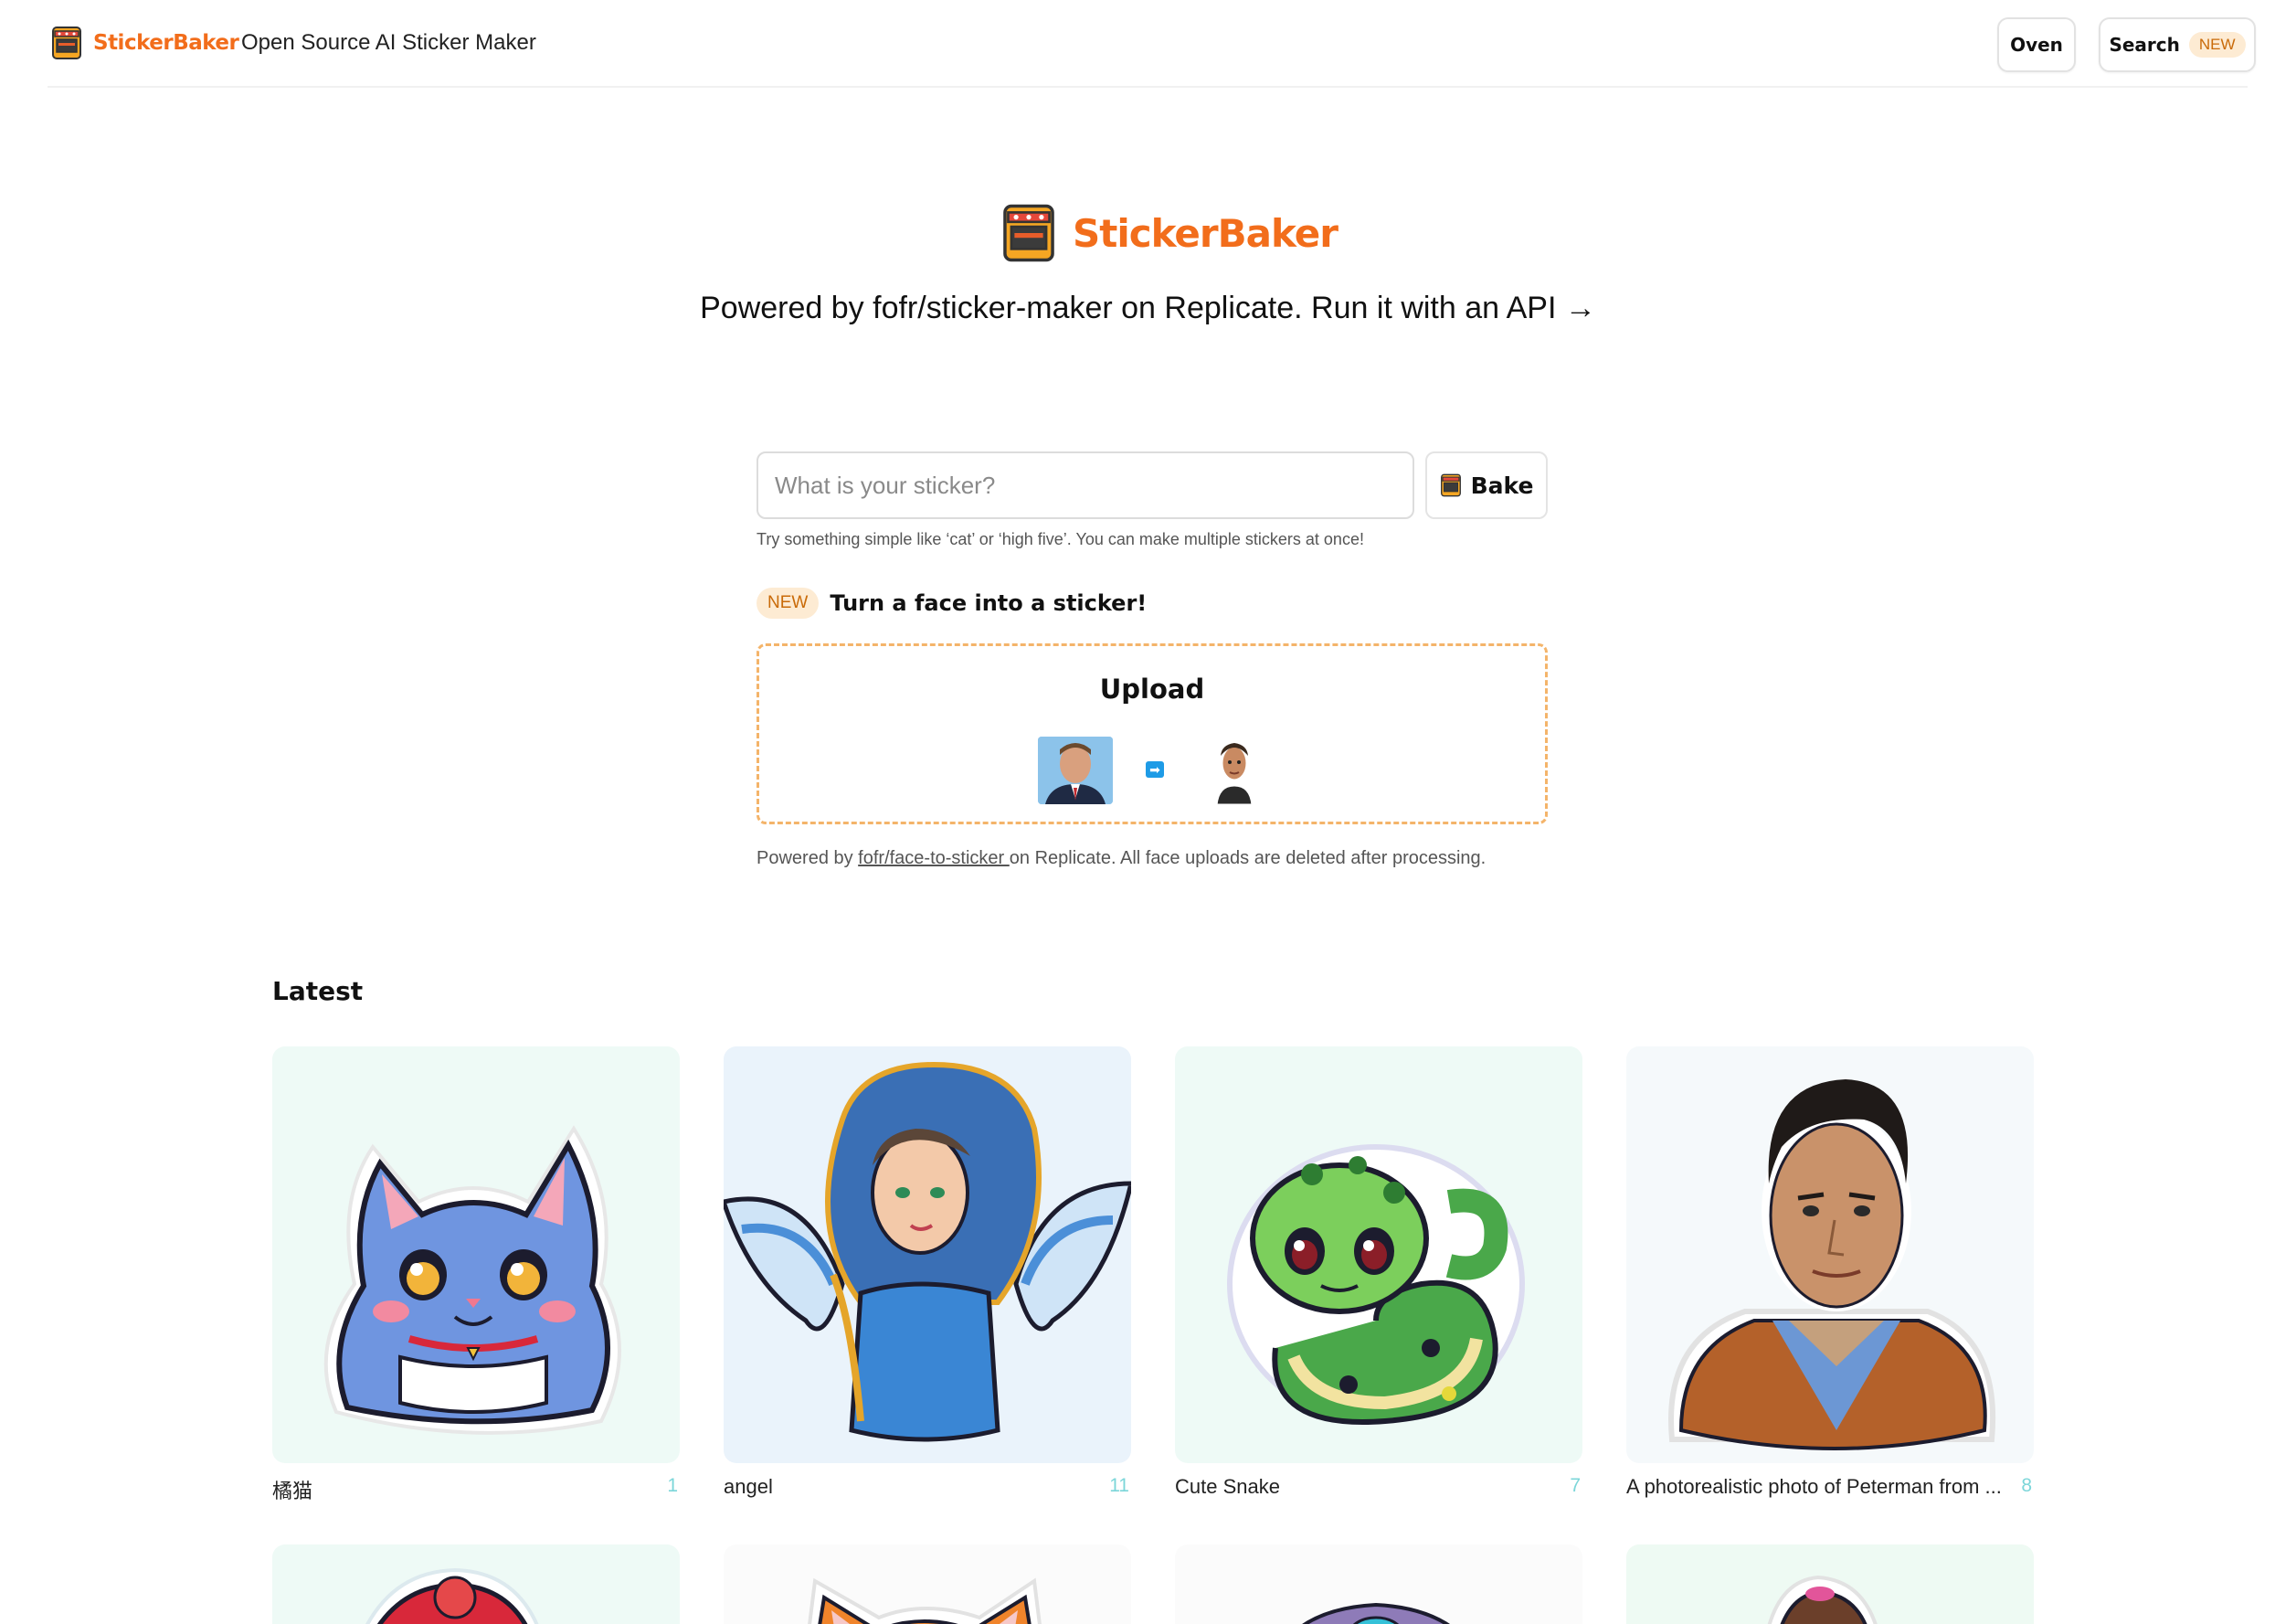  Describe the element at coordinates (672, 1485) in the screenshot. I see `sticker-count: 1` at that location.